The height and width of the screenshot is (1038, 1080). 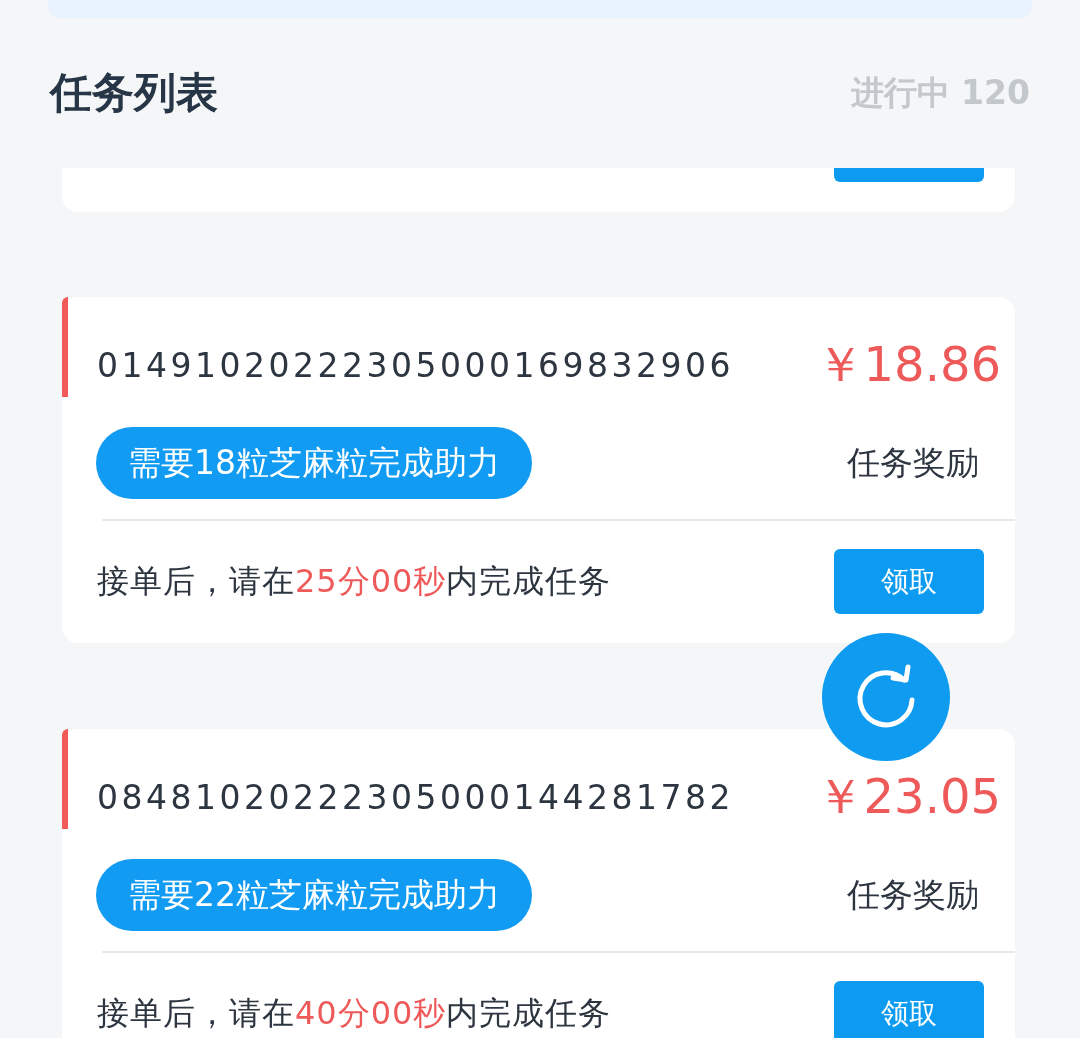 What do you see at coordinates (908, 364) in the screenshot?
I see `reward-amount: ￥18.86` at bounding box center [908, 364].